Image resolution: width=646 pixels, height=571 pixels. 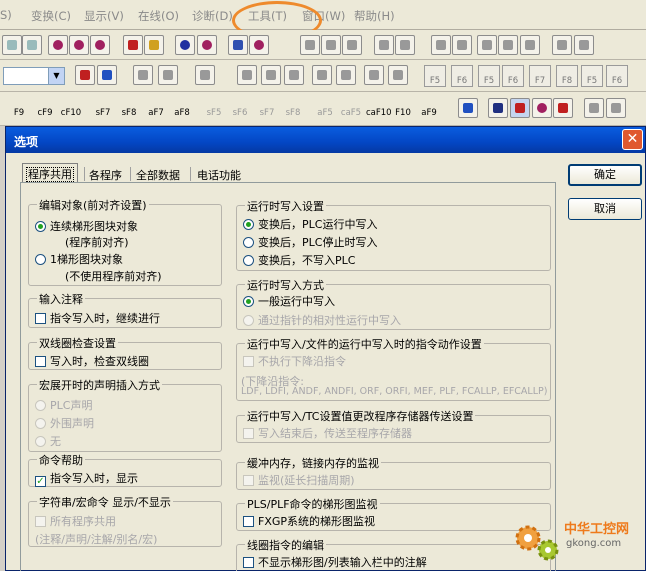 I want to click on list-view-icon, so click(x=563, y=108).